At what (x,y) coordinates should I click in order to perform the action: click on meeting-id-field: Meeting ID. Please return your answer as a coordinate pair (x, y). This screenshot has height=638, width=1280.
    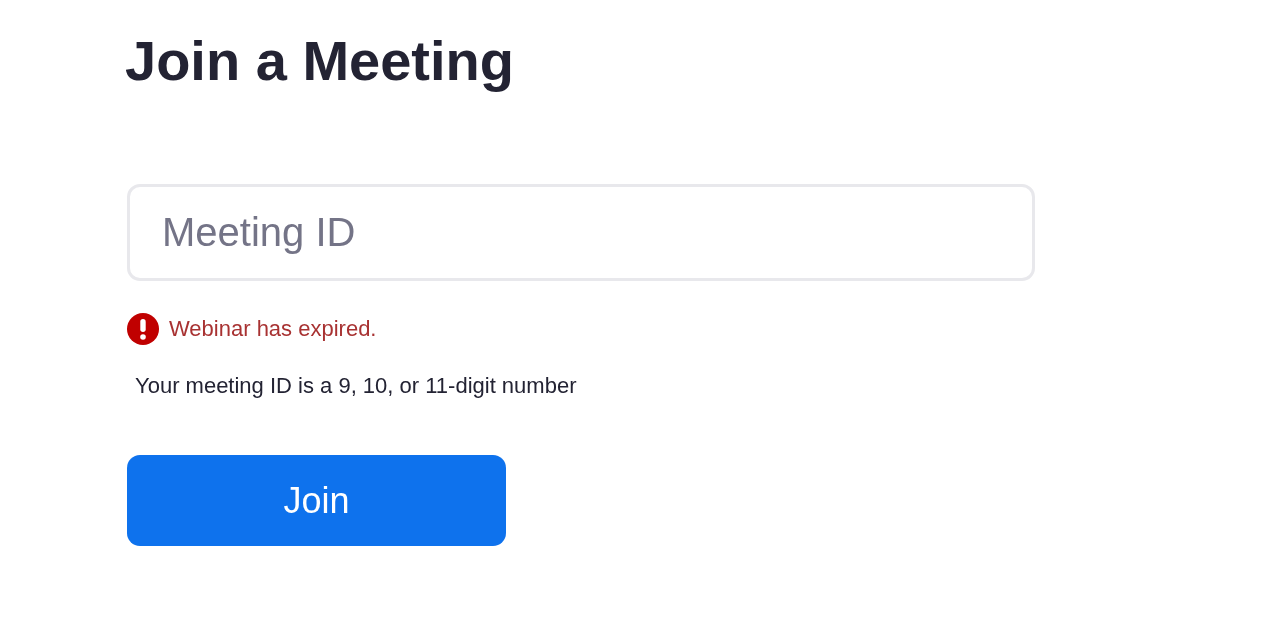
    Looking at the image, I should click on (581, 232).